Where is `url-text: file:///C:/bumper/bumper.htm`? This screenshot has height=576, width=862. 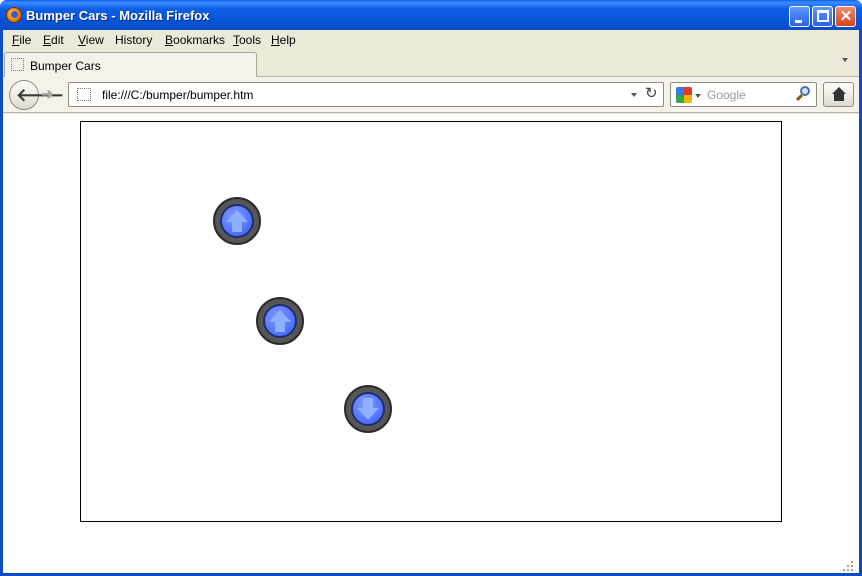
url-text: file:///C:/bumper/bumper.htm is located at coordinates (177, 95).